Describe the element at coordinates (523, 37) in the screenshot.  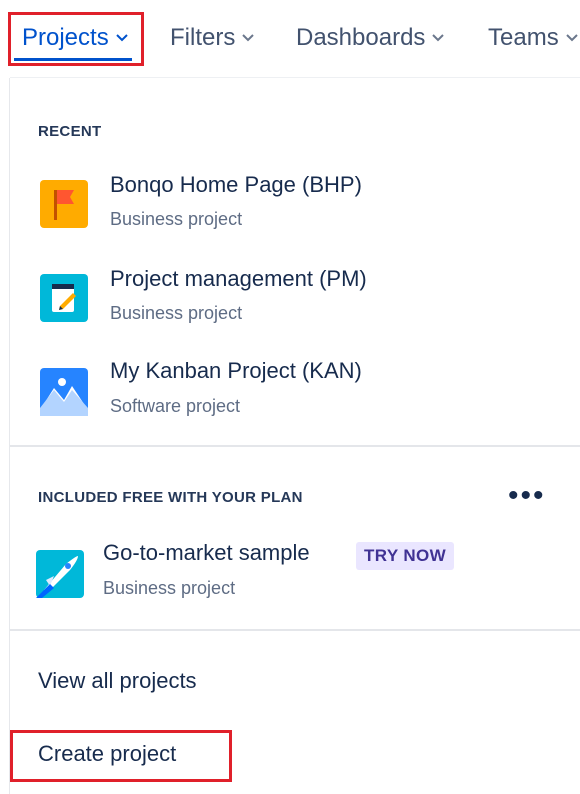
I see `nav-teams-label: Teams` at that location.